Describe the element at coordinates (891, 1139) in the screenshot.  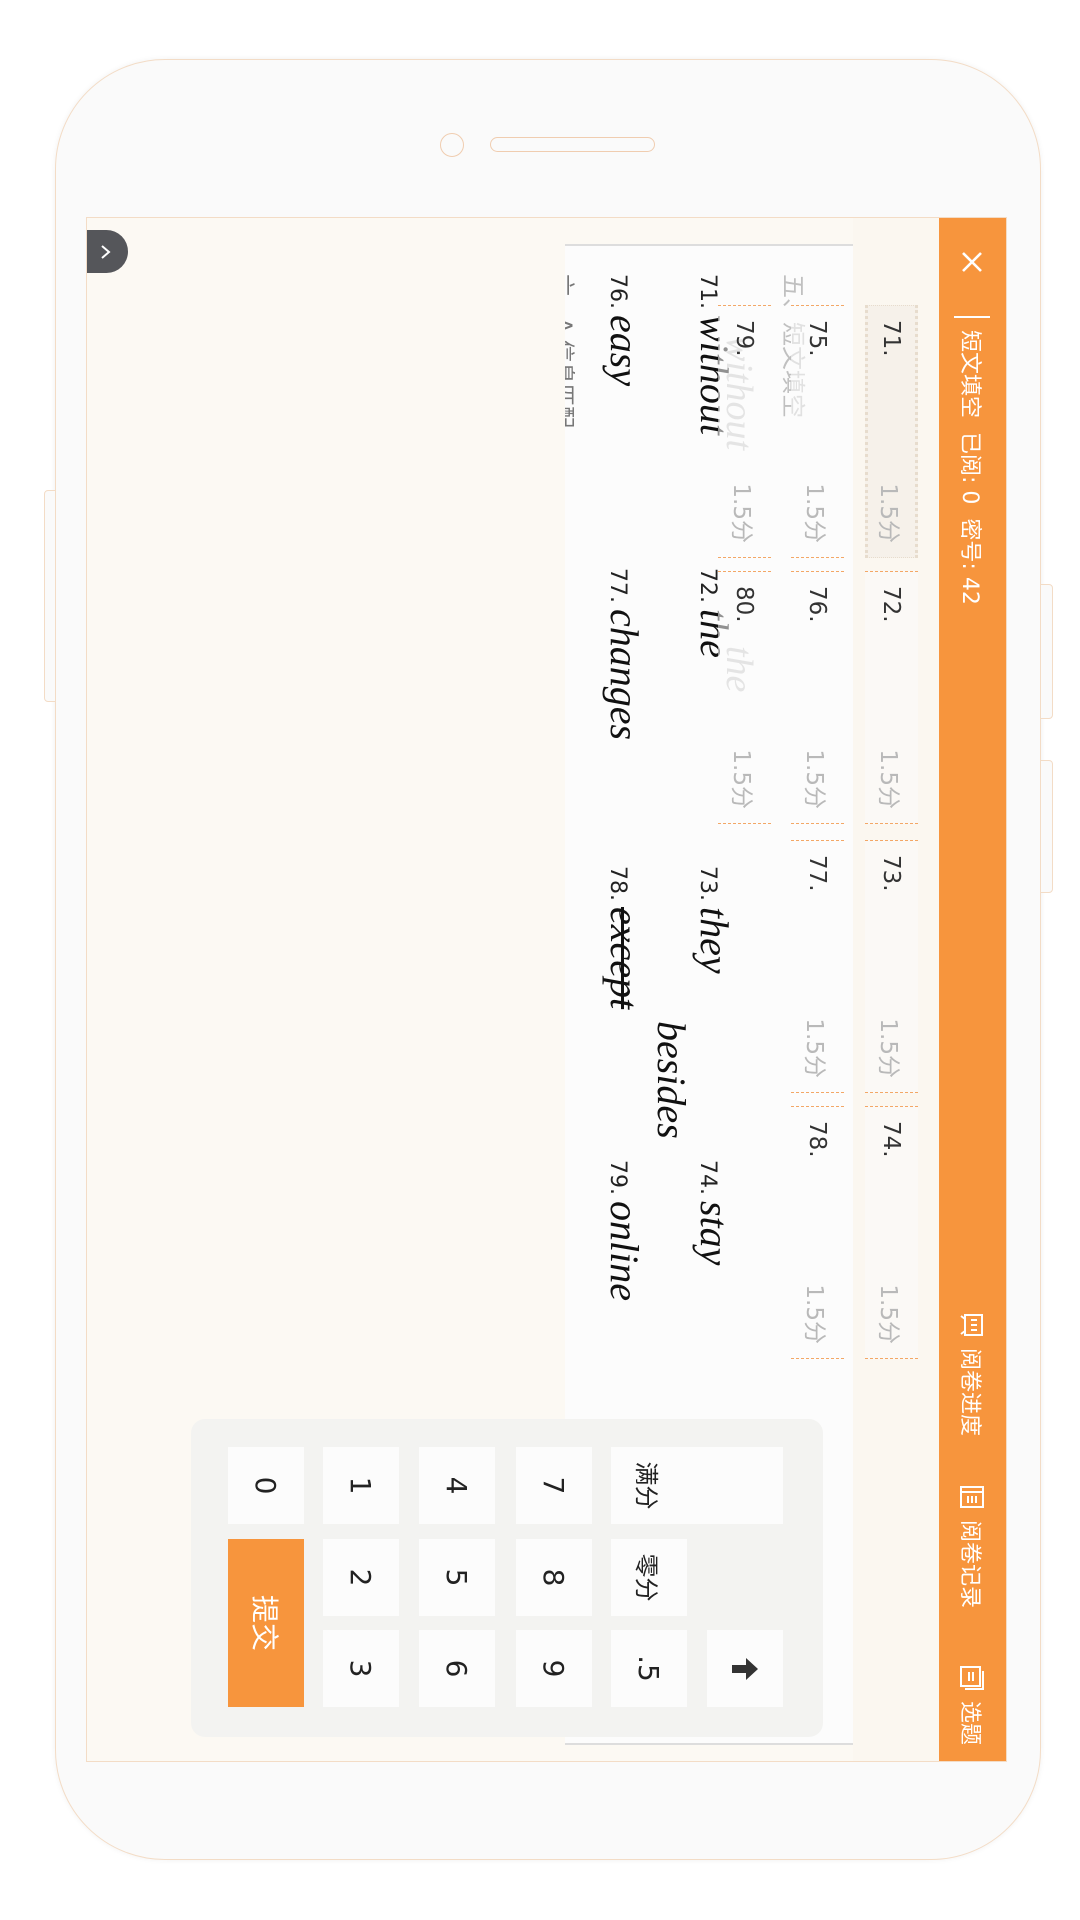
I see `question-number: 74.` at that location.